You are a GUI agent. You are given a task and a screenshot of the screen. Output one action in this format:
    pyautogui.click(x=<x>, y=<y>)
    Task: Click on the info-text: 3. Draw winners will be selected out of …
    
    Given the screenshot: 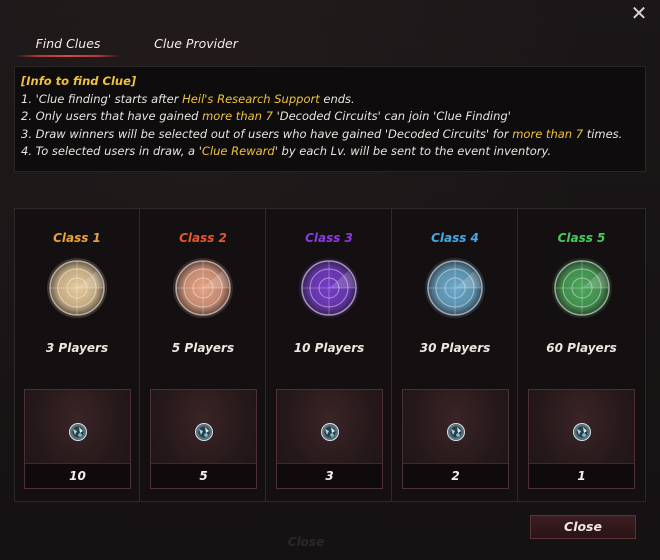 What is the action you would take?
    pyautogui.click(x=267, y=133)
    